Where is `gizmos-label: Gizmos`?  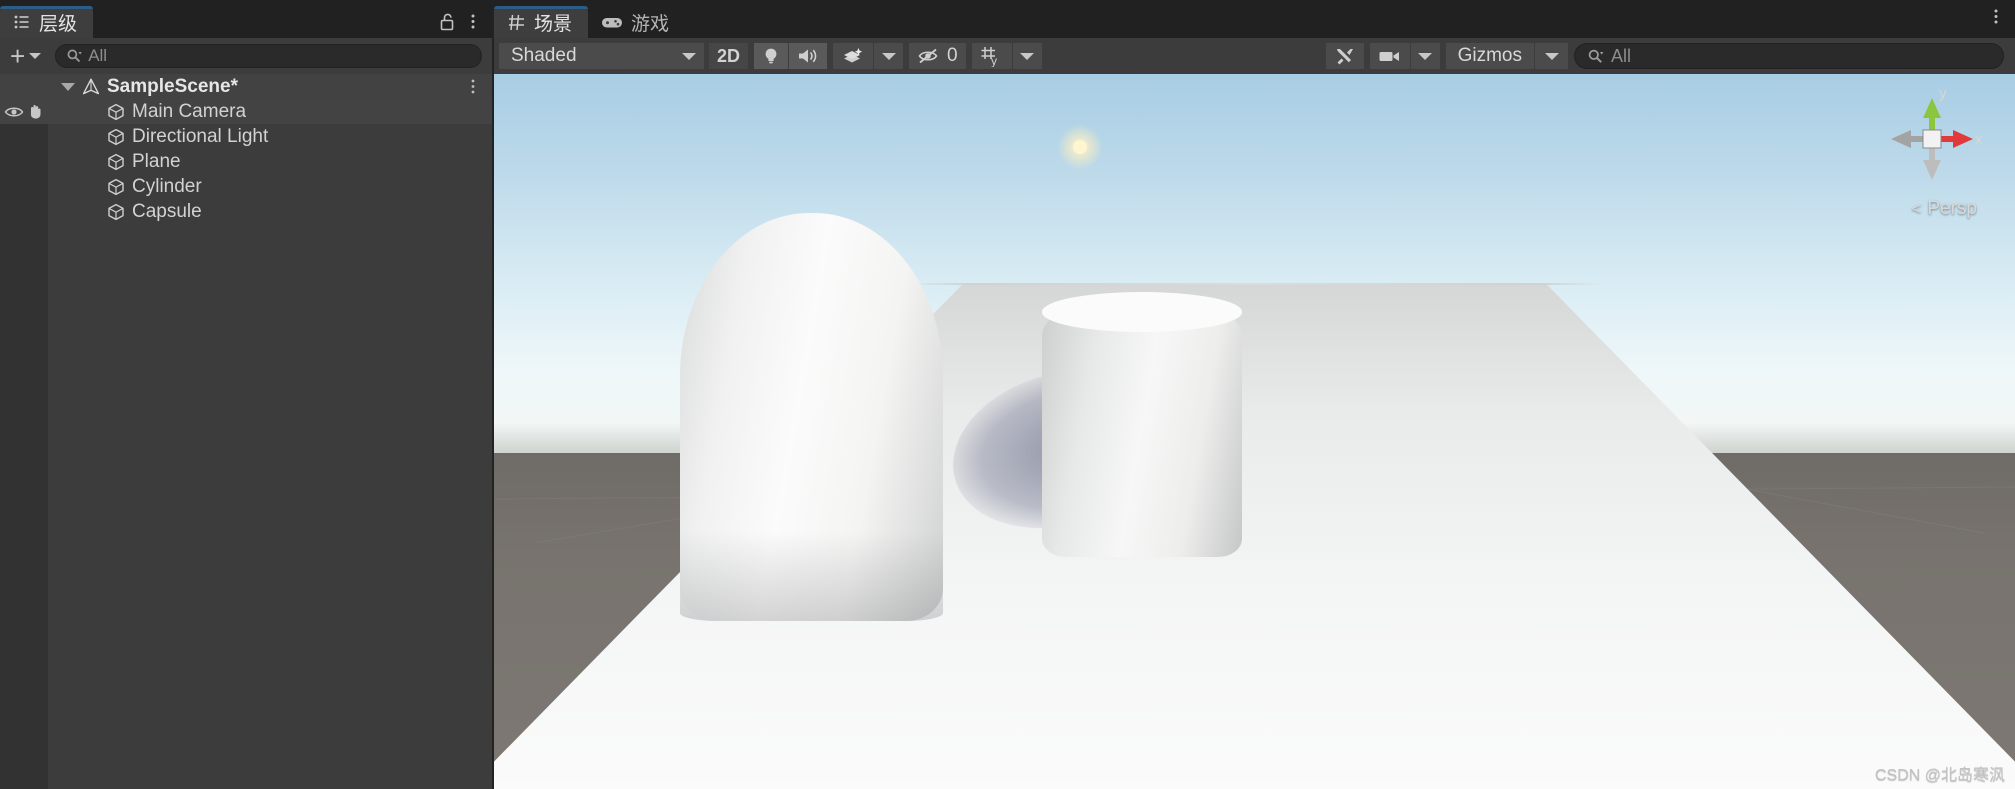
gizmos-label: Gizmos is located at coordinates (1489, 55).